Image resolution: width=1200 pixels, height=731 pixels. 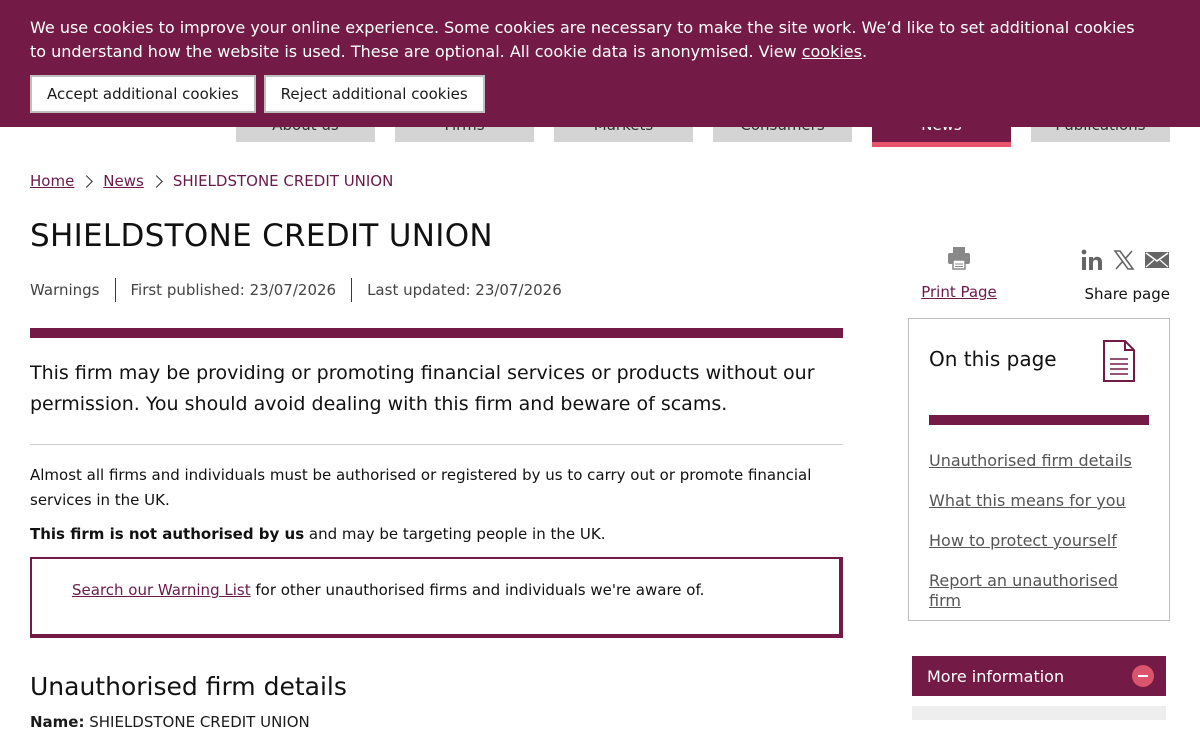 What do you see at coordinates (1127, 294) in the screenshot?
I see `share-page-label: Share page` at bounding box center [1127, 294].